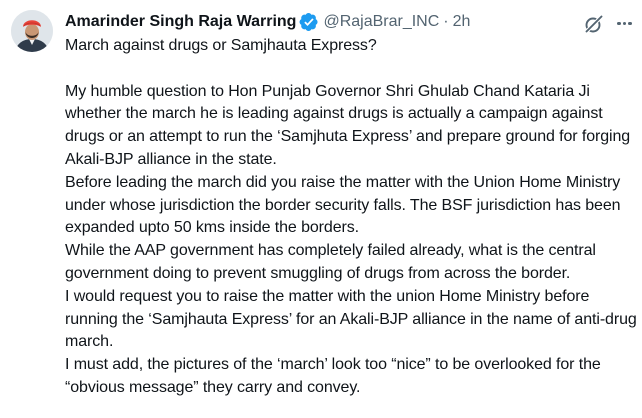  I want to click on verified-badge-icon, so click(309, 22).